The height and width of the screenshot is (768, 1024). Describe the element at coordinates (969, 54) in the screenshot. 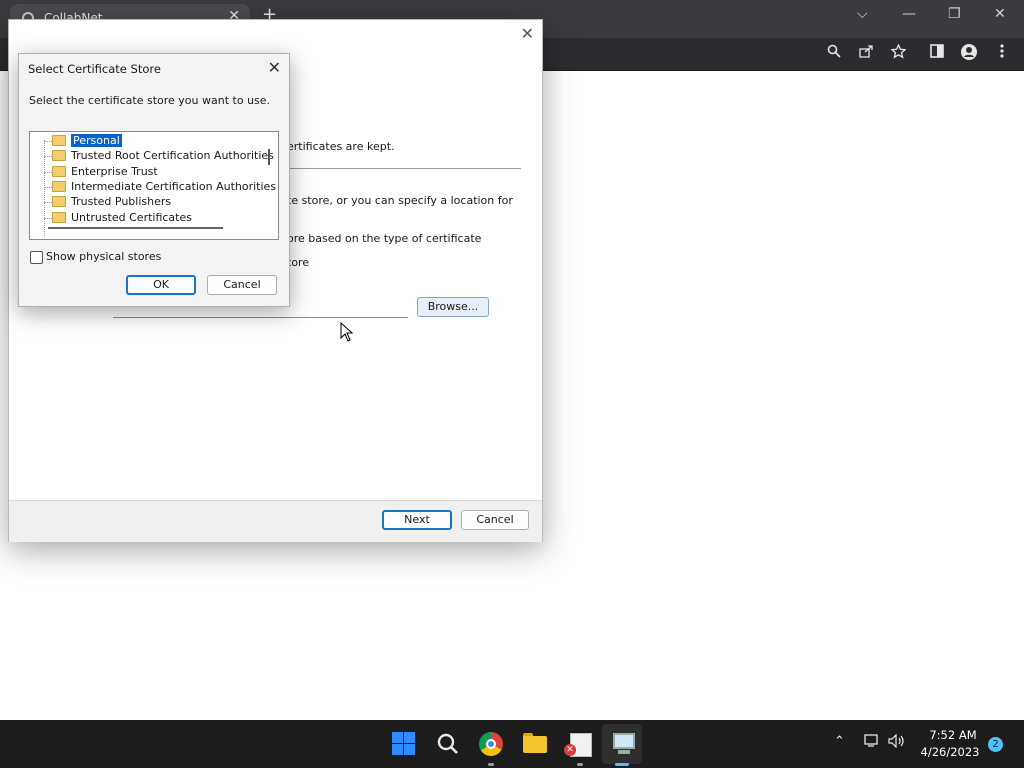

I see `profile-icon` at that location.